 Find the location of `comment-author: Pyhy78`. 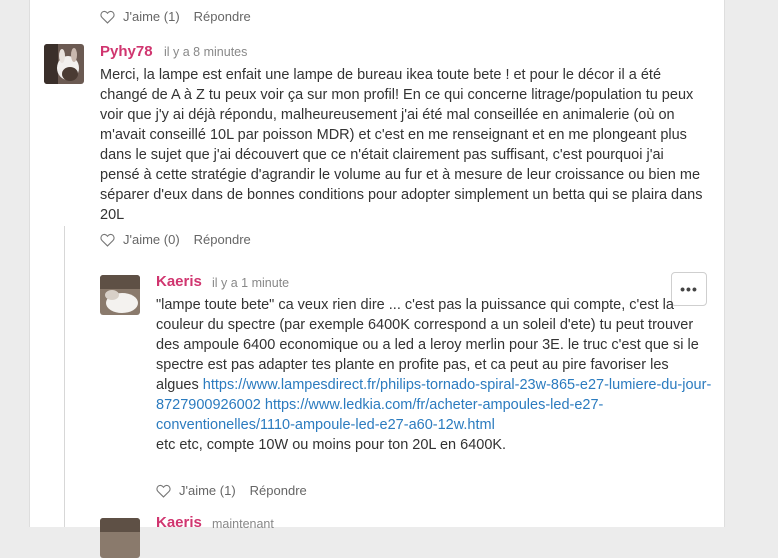

comment-author: Pyhy78 is located at coordinates (126, 51).